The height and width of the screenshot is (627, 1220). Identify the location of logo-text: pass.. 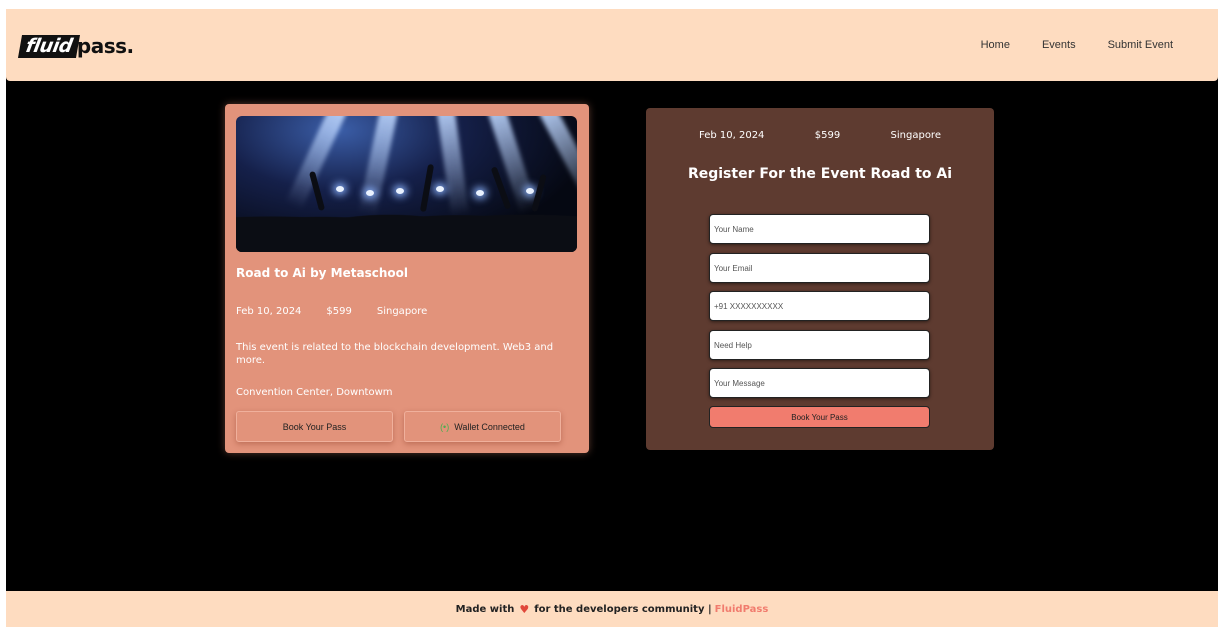
(105, 46).